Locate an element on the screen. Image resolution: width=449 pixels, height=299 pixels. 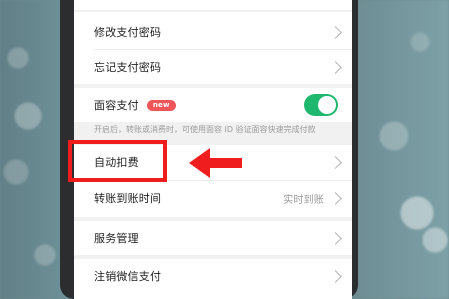
face-pay-row: 面容支付 new is located at coordinates (213, 105).